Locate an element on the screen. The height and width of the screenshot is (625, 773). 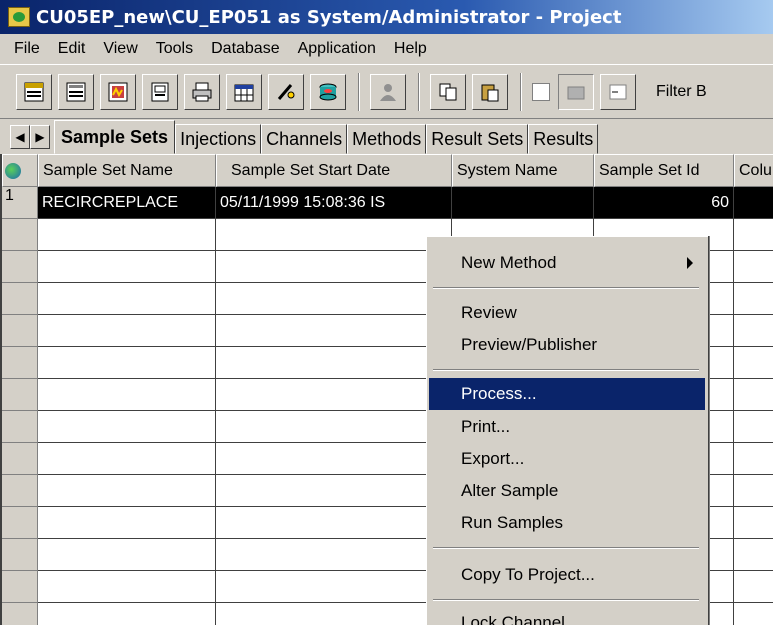
tab-methods: Methods is located at coordinates (387, 139).